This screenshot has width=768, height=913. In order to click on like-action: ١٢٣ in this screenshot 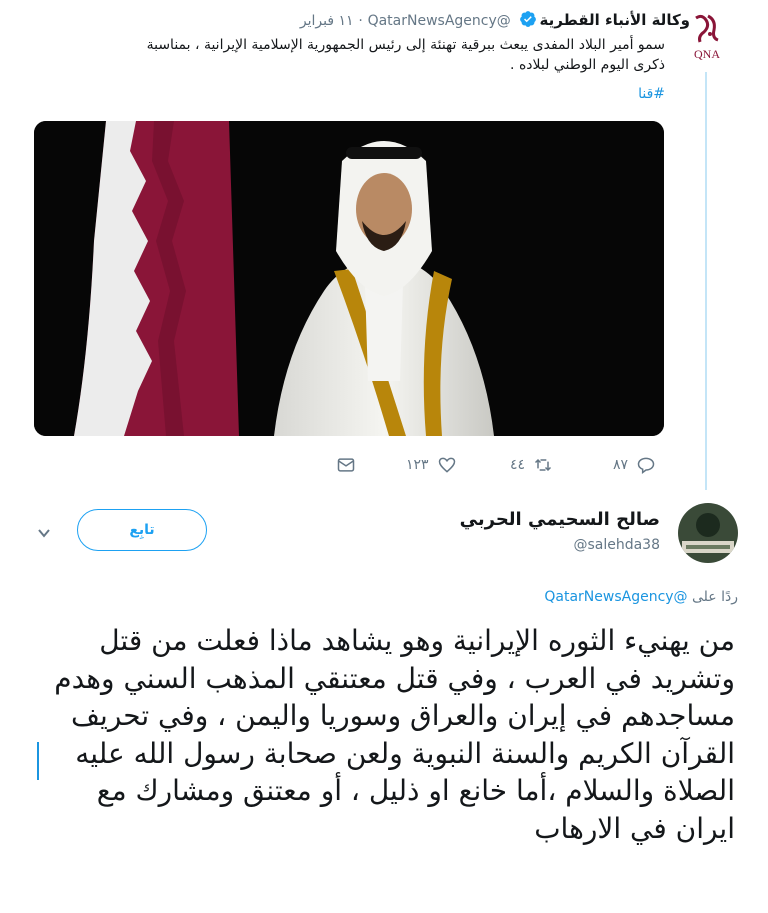, I will do `click(427, 465)`.